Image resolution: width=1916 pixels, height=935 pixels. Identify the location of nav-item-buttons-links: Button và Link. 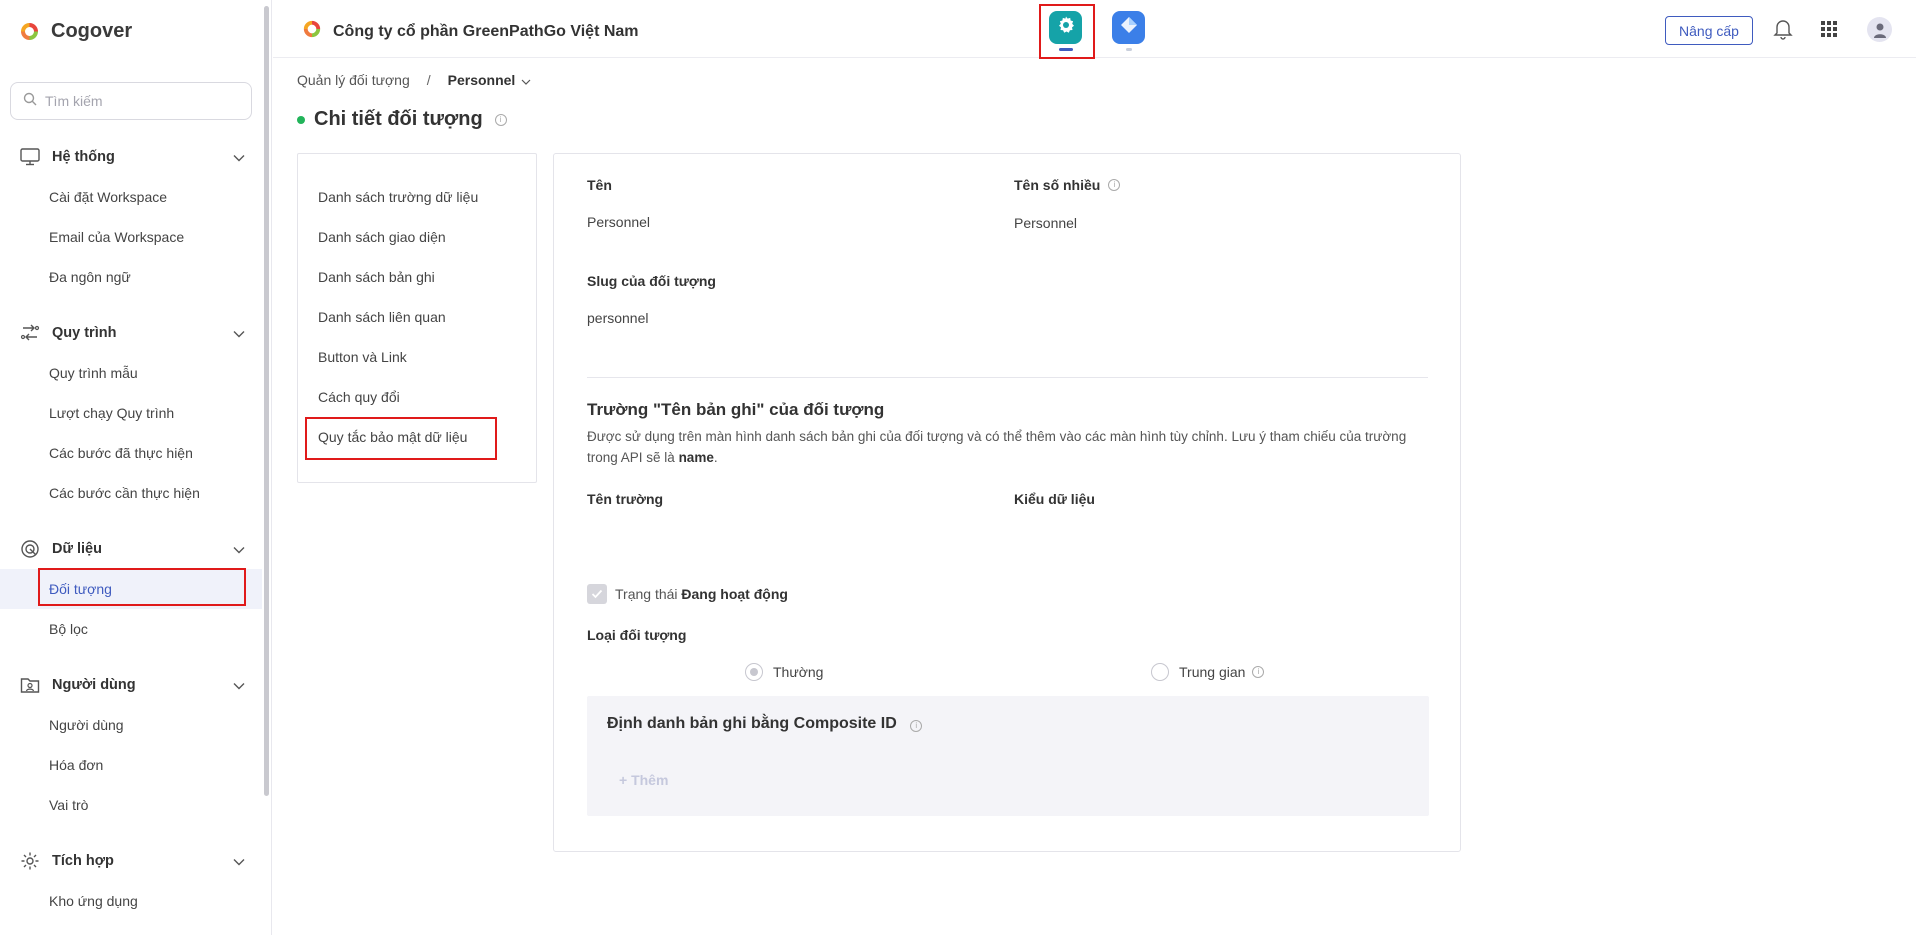
(362, 357).